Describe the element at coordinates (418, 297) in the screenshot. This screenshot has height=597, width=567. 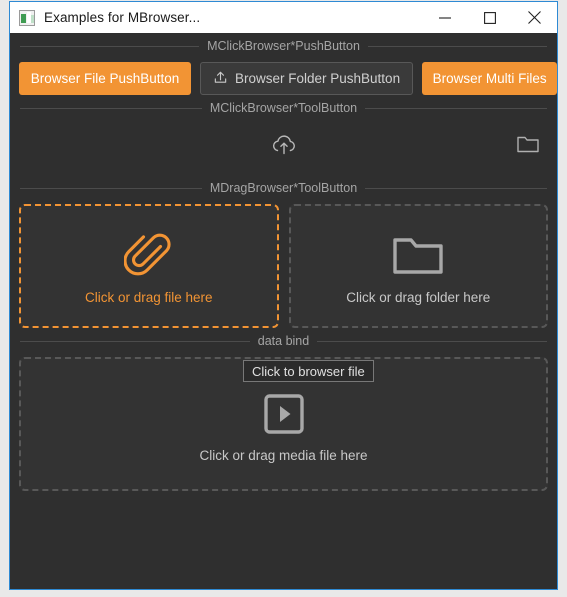
I see `dropzone-label: Click or drag folder here` at that location.